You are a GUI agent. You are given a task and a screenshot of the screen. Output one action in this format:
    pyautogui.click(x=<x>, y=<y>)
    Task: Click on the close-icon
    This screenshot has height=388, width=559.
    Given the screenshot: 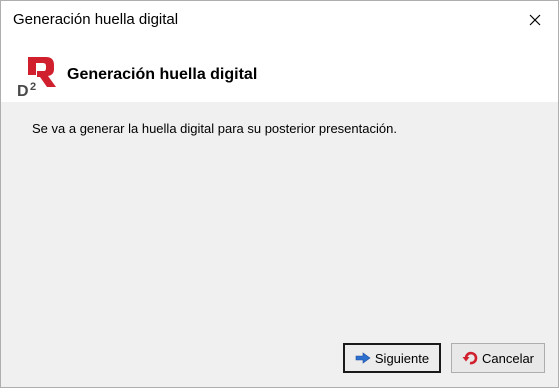 What is the action you would take?
    pyautogui.click(x=535, y=20)
    